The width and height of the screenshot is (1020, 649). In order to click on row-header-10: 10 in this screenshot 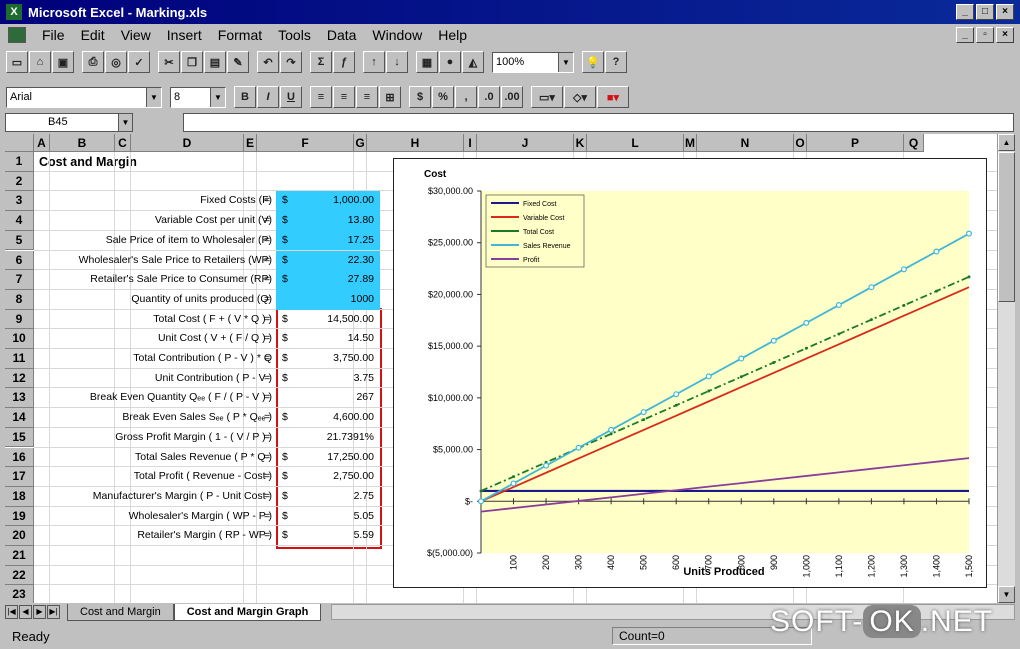, I will do `click(19, 339)`.